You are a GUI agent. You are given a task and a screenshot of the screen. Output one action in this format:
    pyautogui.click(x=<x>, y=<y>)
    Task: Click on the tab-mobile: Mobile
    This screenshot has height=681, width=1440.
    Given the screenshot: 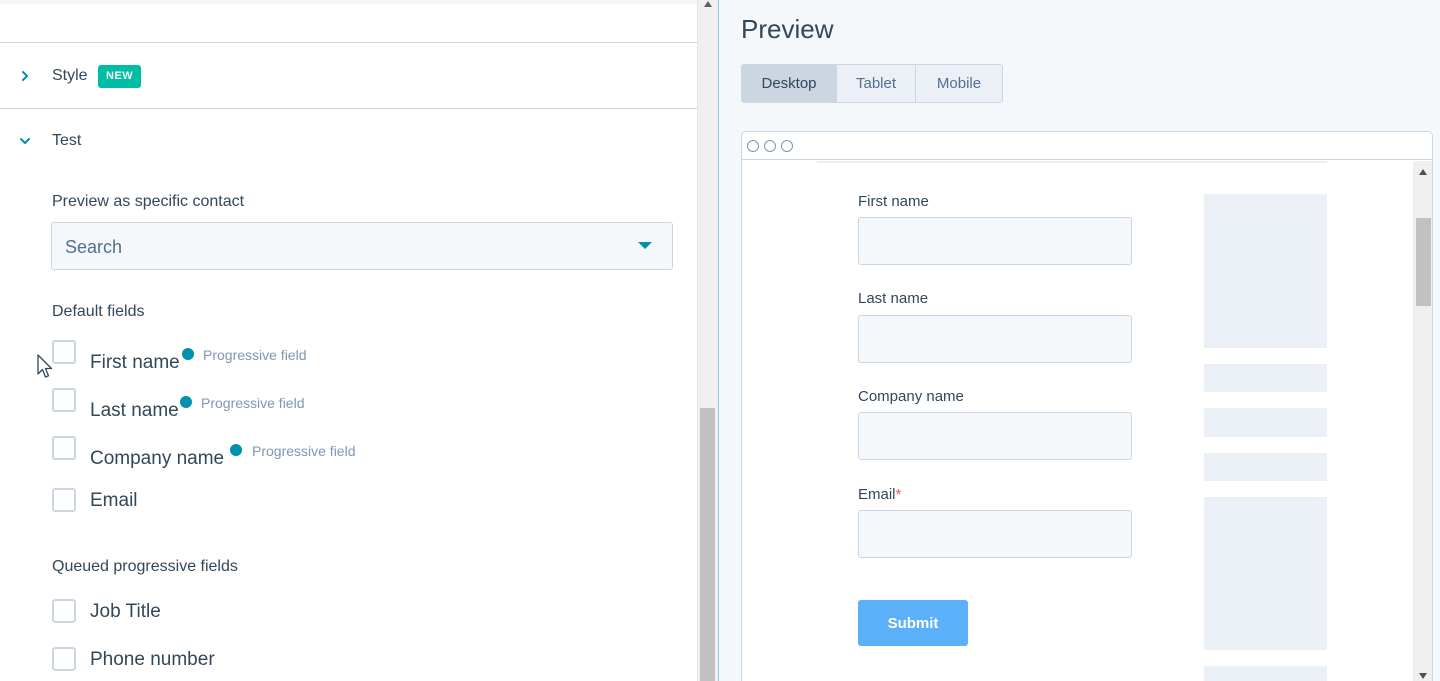 What is the action you would take?
    pyautogui.click(x=959, y=83)
    